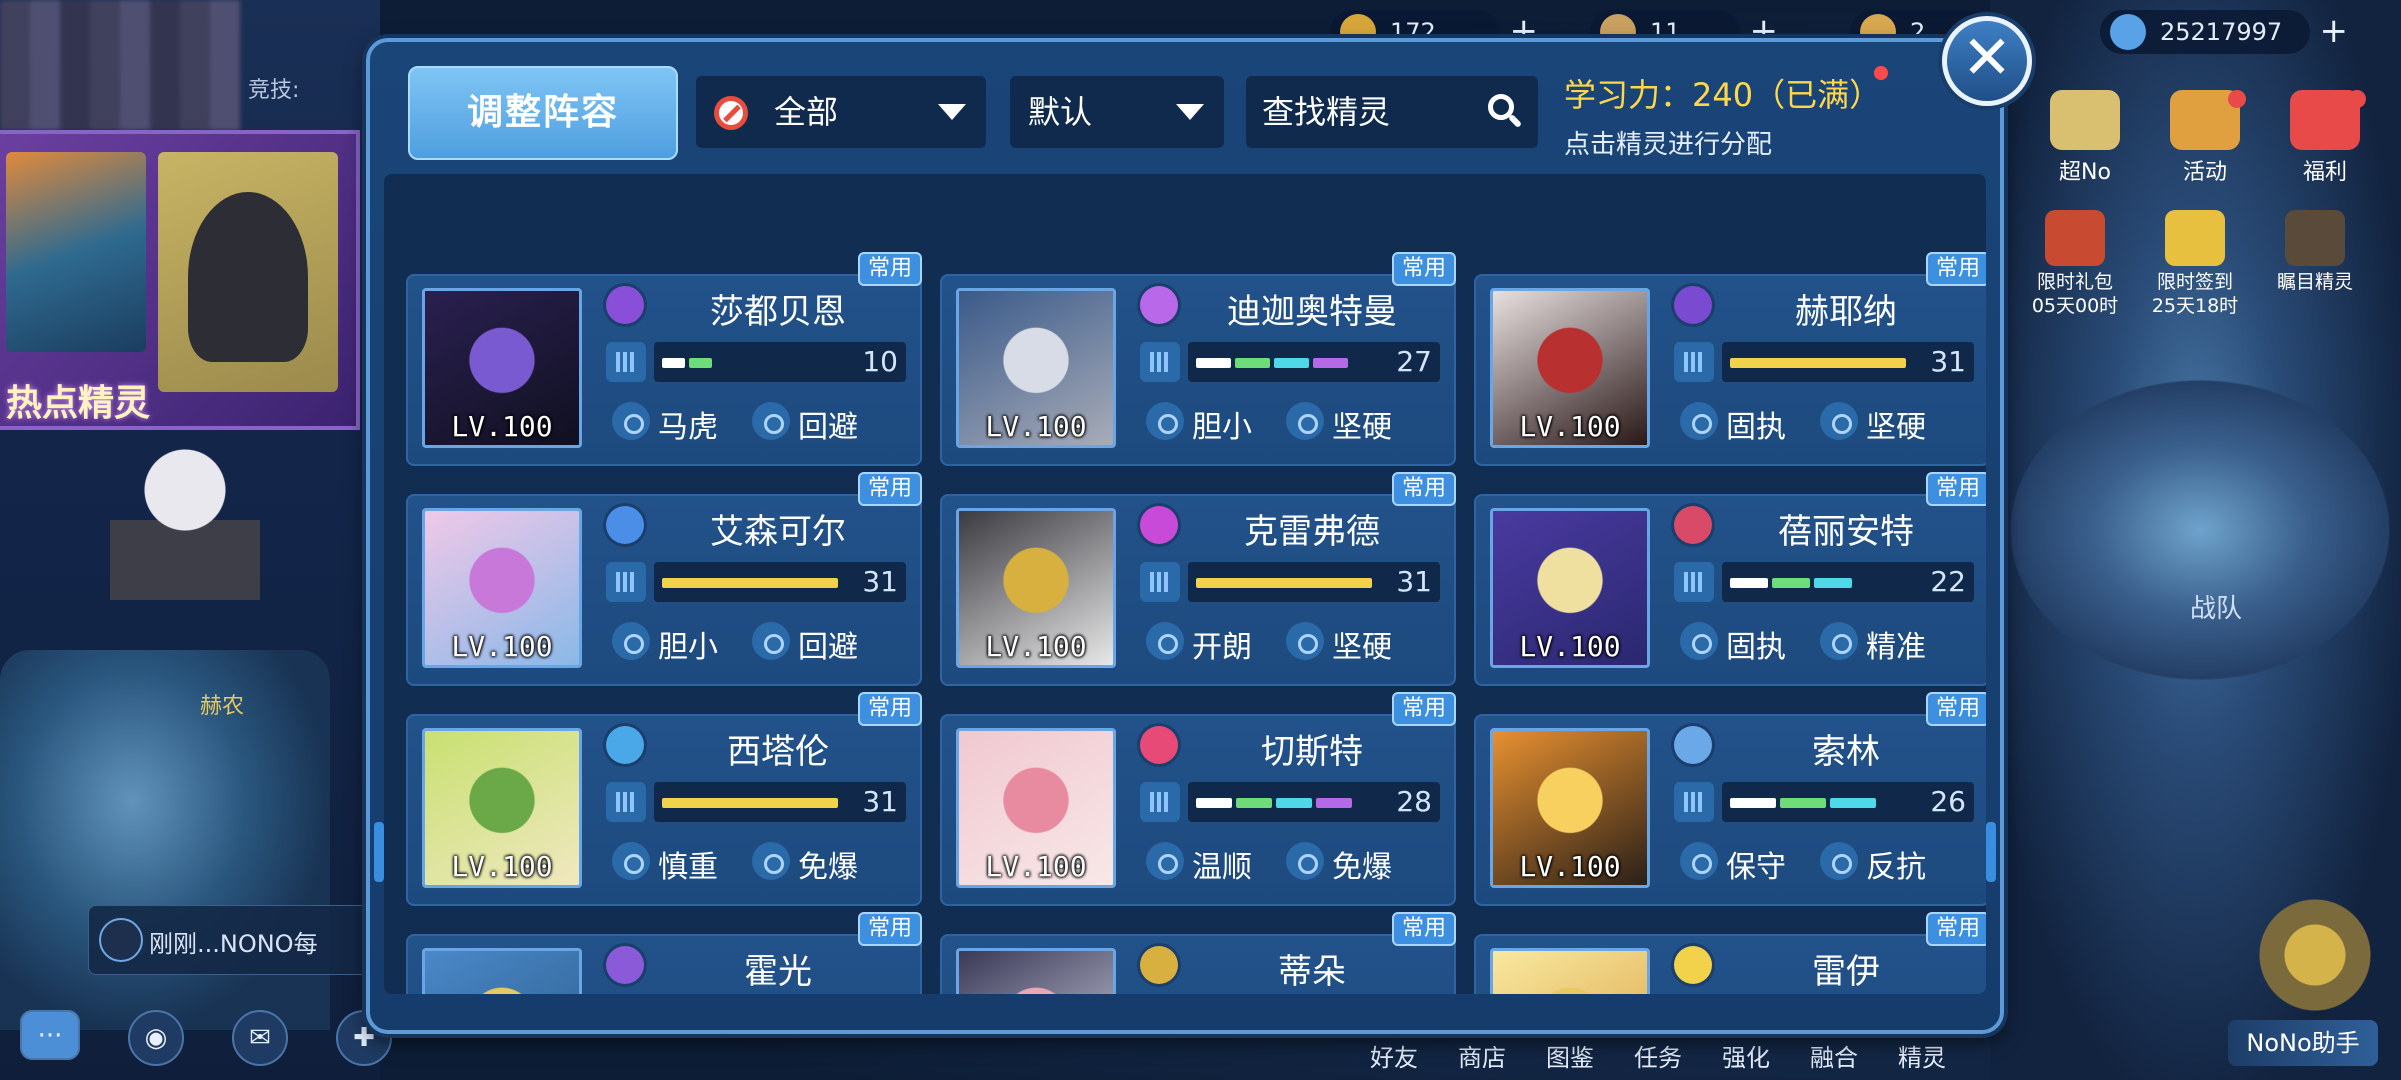 The width and height of the screenshot is (2401, 1080). I want to click on learning-power-bar: 22, so click(1824, 582).